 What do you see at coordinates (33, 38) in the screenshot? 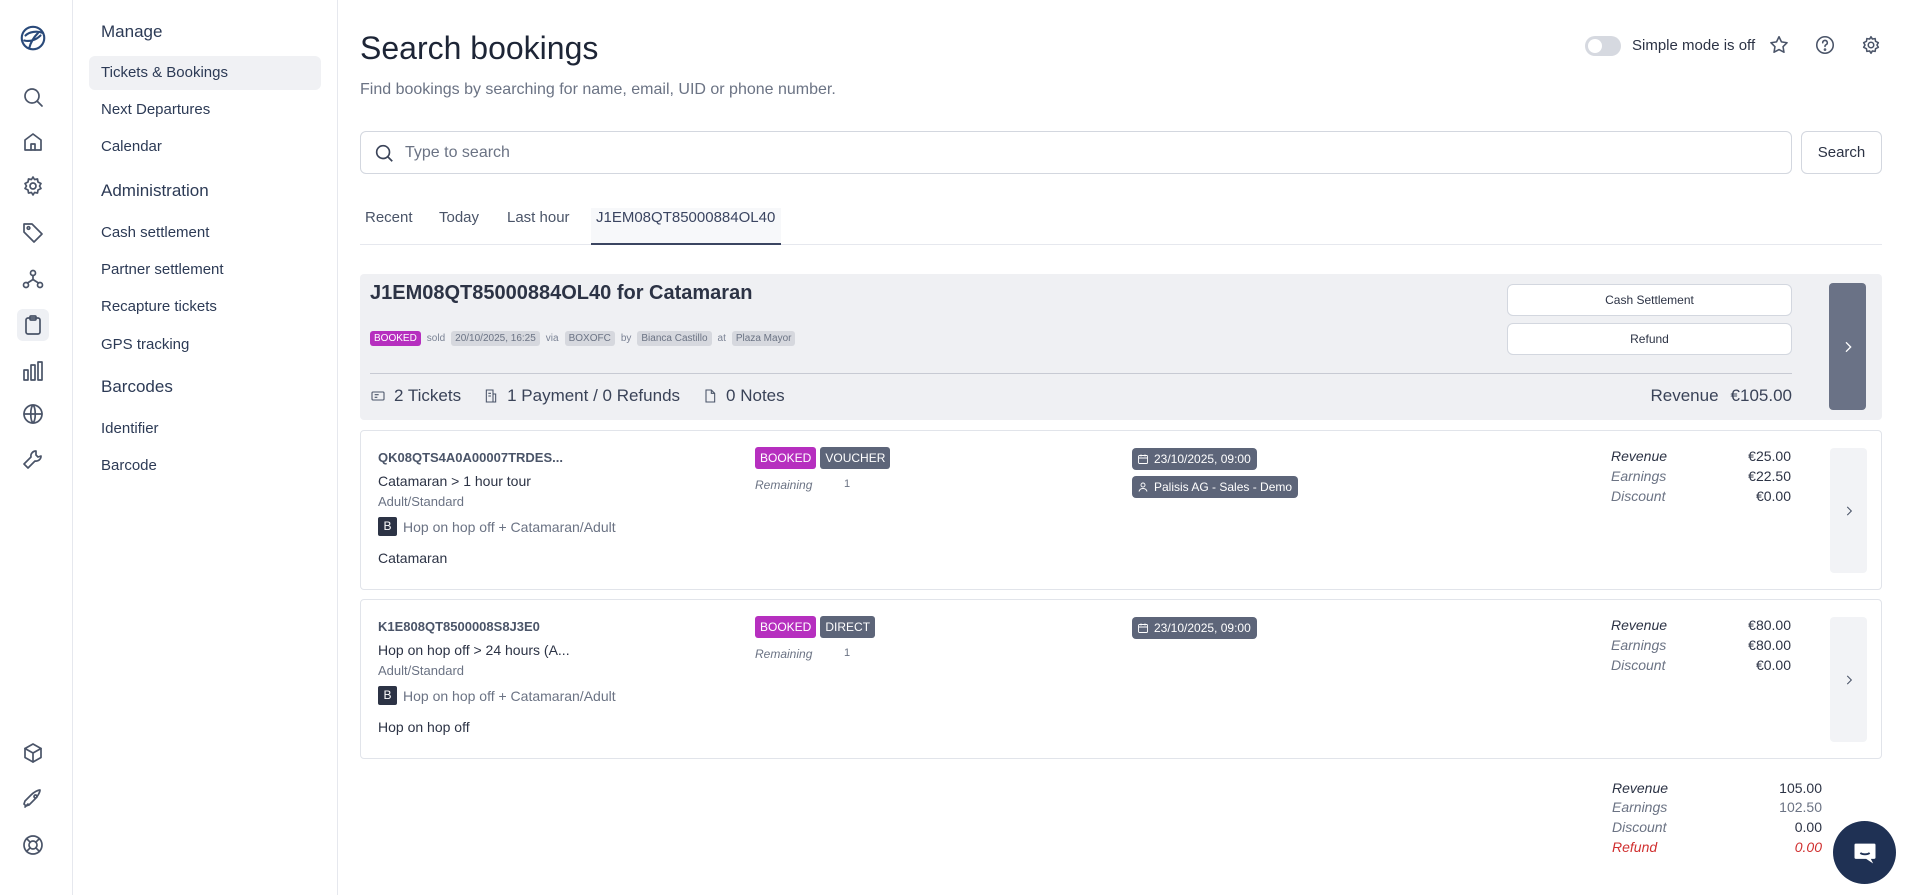
I see `logo-icon` at bounding box center [33, 38].